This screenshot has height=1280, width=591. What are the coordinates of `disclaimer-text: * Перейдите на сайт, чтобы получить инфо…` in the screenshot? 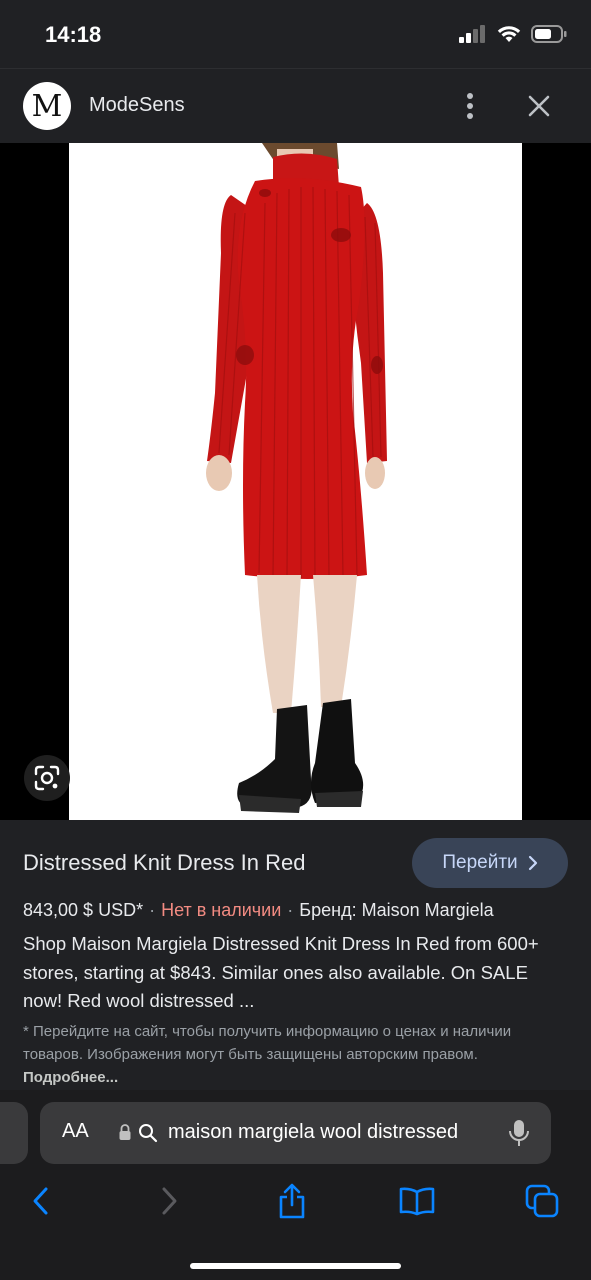 It's located at (267, 1043).